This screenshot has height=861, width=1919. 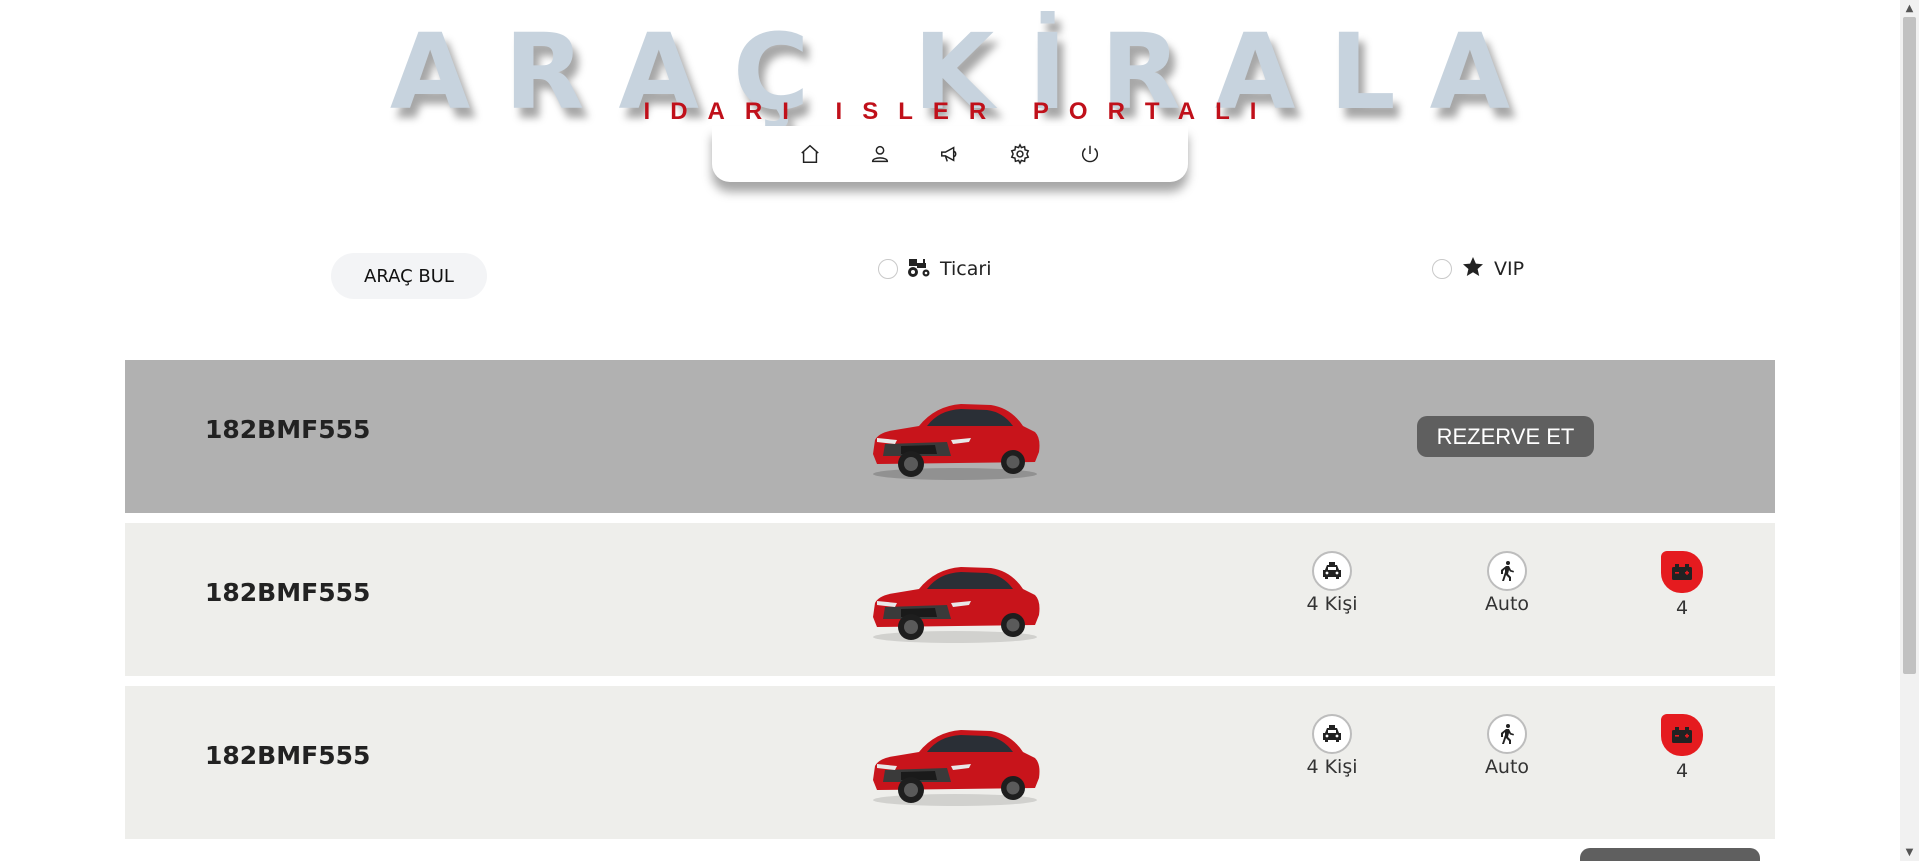 I want to click on filter-ticari: Ticari, so click(x=934, y=269).